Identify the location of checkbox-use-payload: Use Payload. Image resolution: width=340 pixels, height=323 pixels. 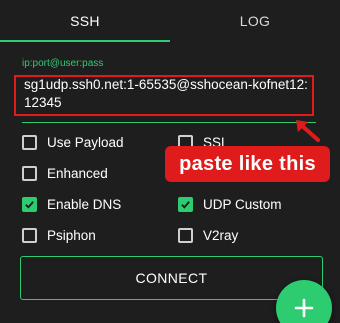
(73, 142).